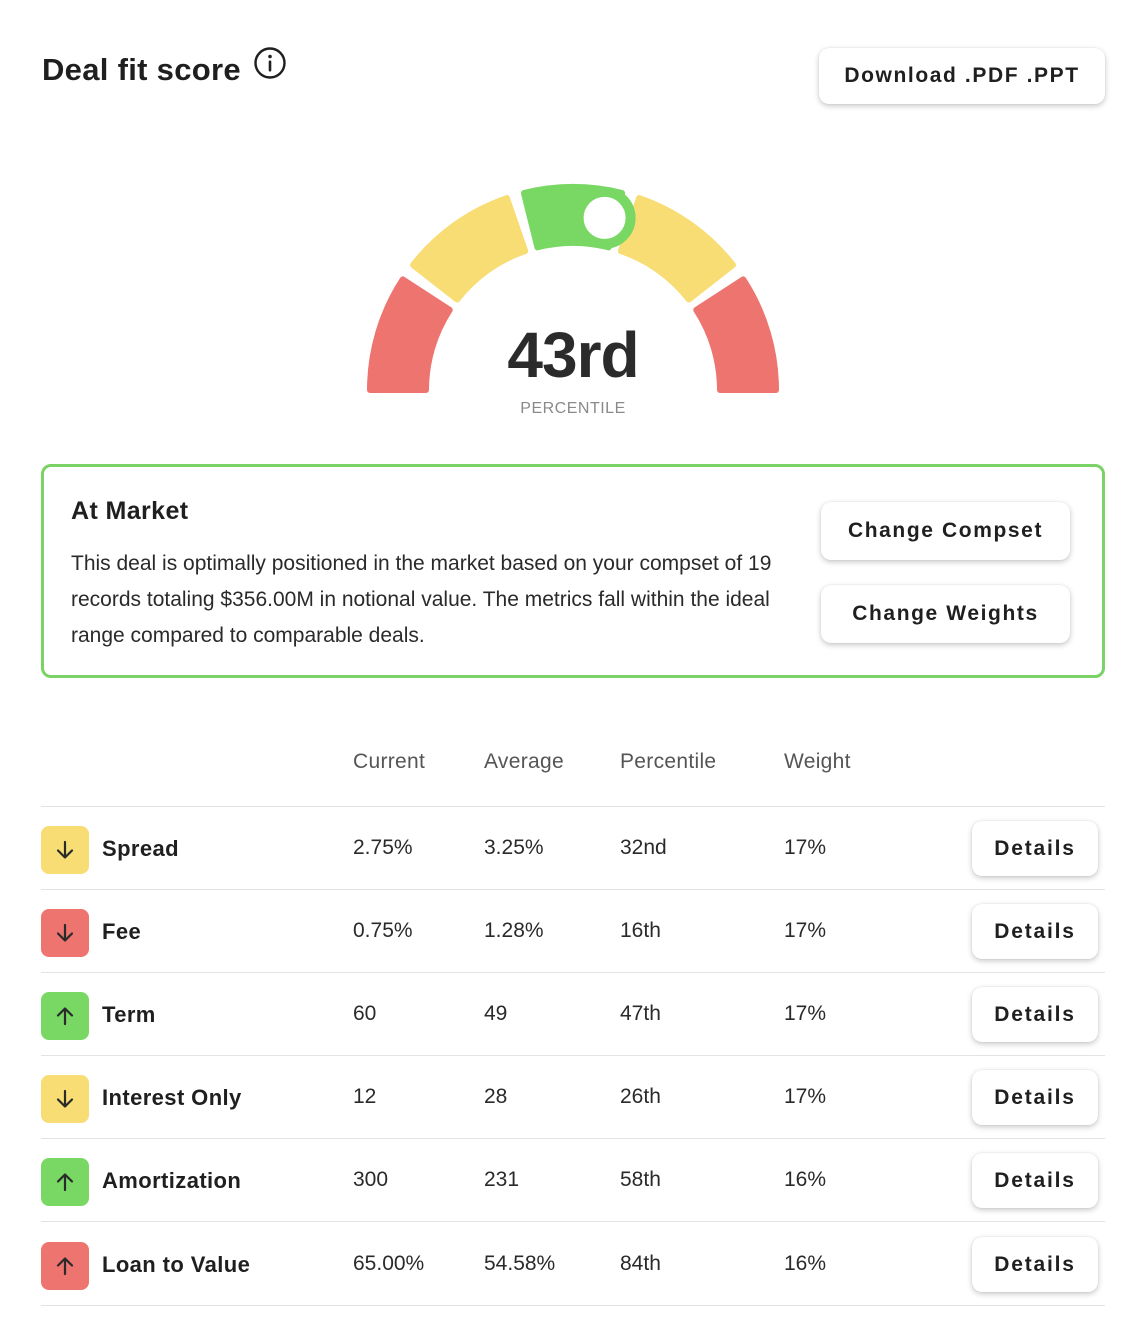 The image size is (1142, 1318). What do you see at coordinates (129, 1014) in the screenshot?
I see `metric-name: Term` at bounding box center [129, 1014].